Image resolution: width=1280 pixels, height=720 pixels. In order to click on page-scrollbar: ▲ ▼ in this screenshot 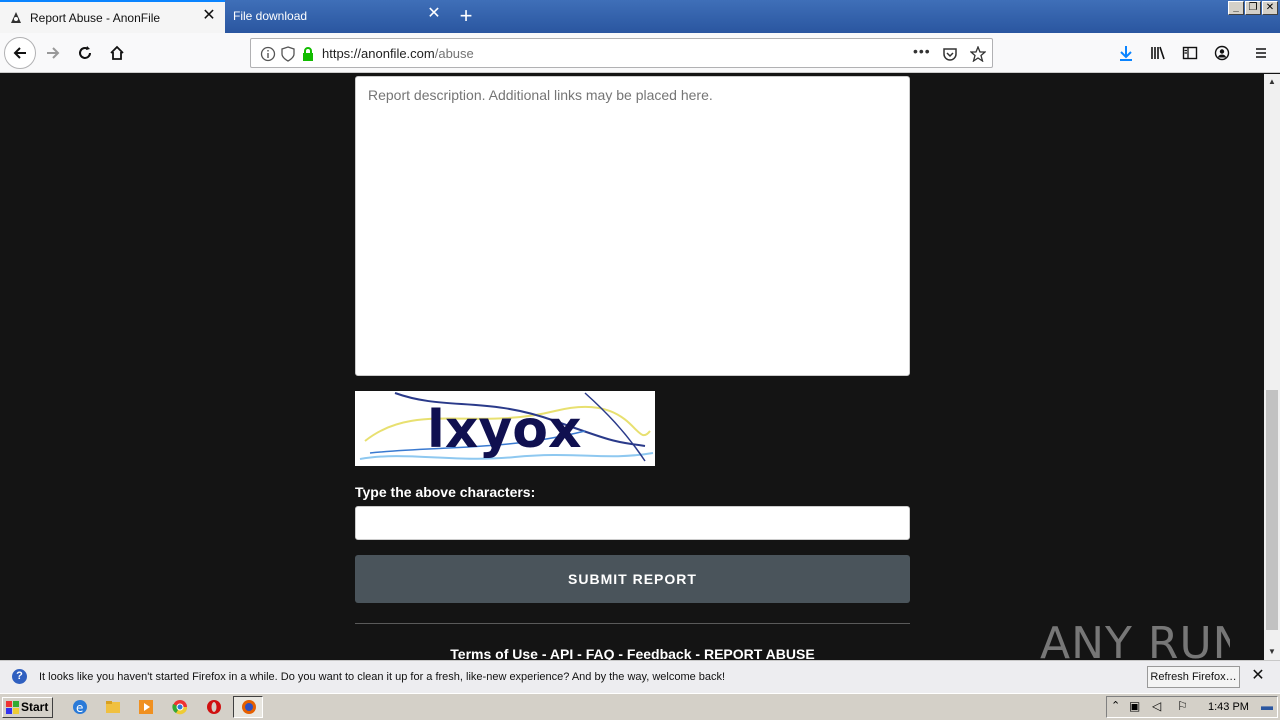, I will do `click(1272, 367)`.